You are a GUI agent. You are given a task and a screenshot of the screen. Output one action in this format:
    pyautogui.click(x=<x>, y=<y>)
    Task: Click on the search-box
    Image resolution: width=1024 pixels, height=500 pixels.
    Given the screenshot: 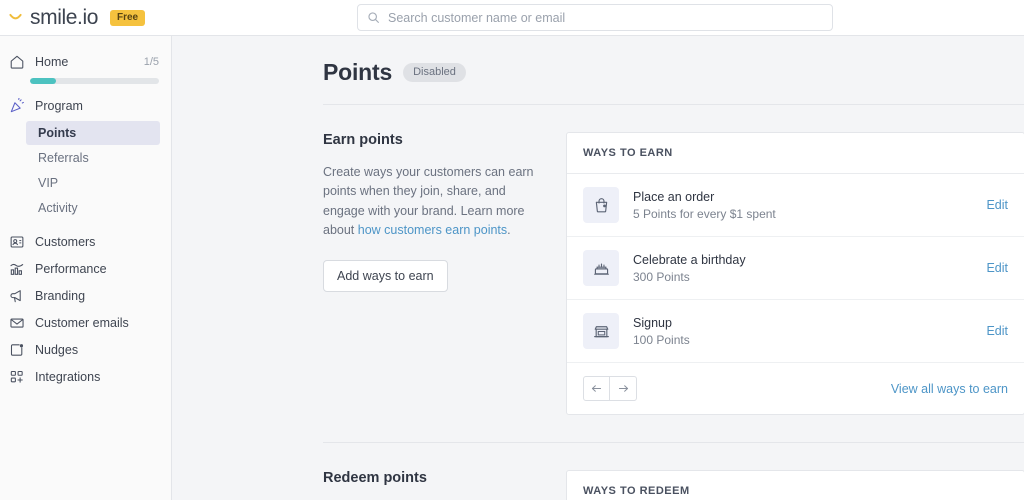 What is the action you would take?
    pyautogui.click(x=595, y=17)
    